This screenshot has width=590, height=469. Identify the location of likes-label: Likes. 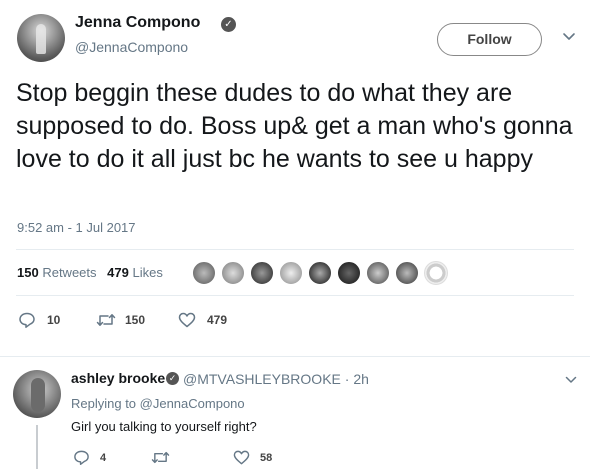
(147, 272).